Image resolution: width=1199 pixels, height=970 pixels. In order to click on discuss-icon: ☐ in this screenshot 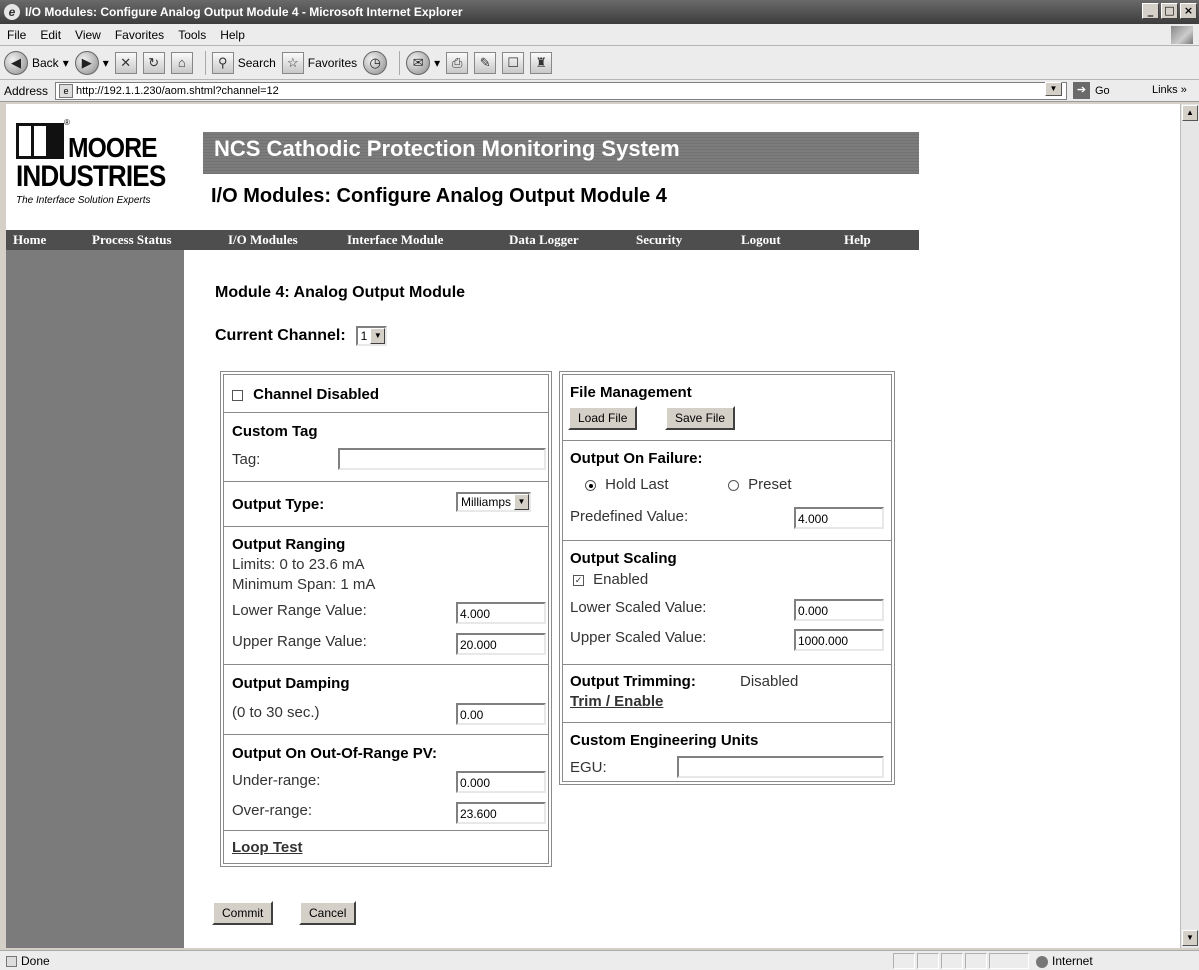, I will do `click(513, 62)`.